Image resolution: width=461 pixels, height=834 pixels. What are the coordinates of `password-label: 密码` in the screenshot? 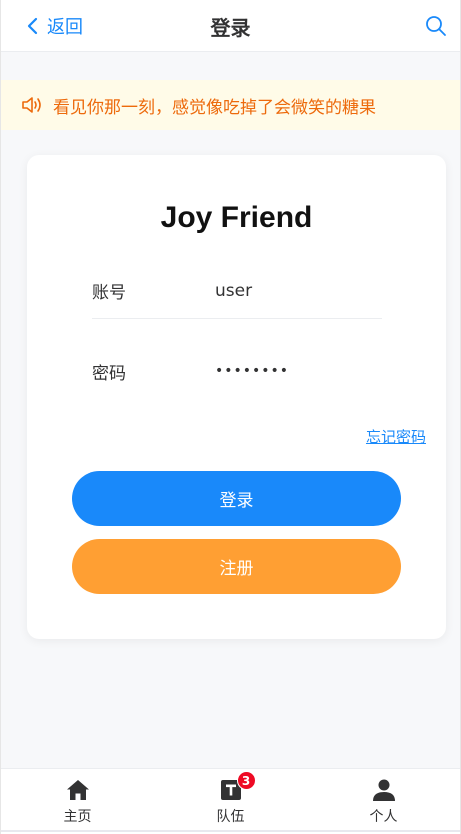 It's located at (109, 373).